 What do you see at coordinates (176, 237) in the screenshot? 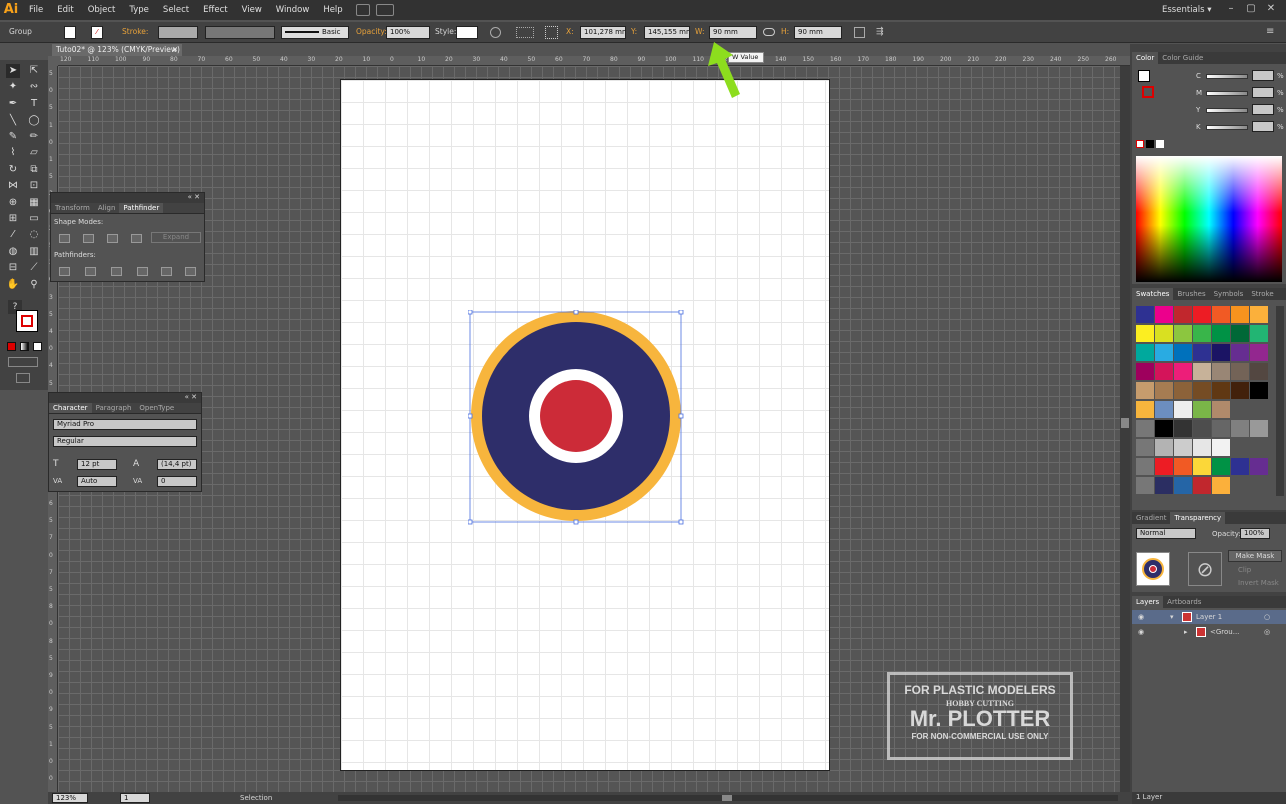
I see `expand-button: Expand` at bounding box center [176, 237].